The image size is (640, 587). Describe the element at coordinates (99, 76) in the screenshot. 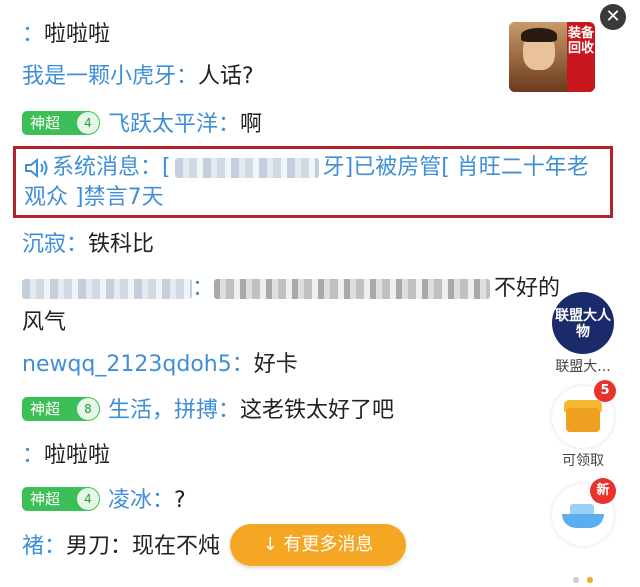

I see `username: 我是一颗小虎牙` at that location.